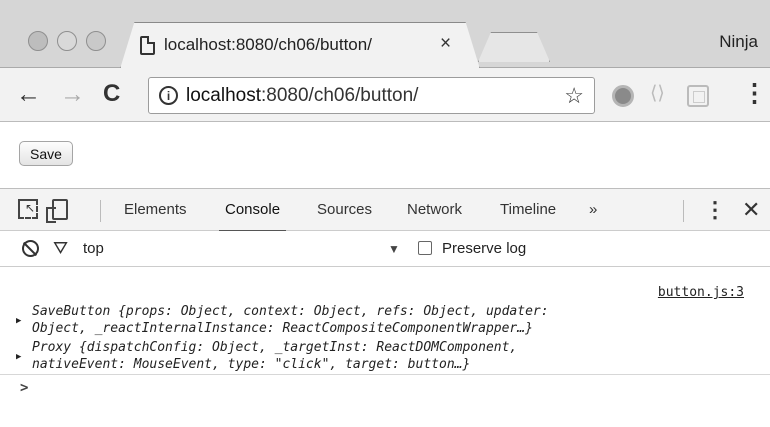 The height and width of the screenshot is (427, 770). I want to click on zoom-window-button, so click(96, 41).